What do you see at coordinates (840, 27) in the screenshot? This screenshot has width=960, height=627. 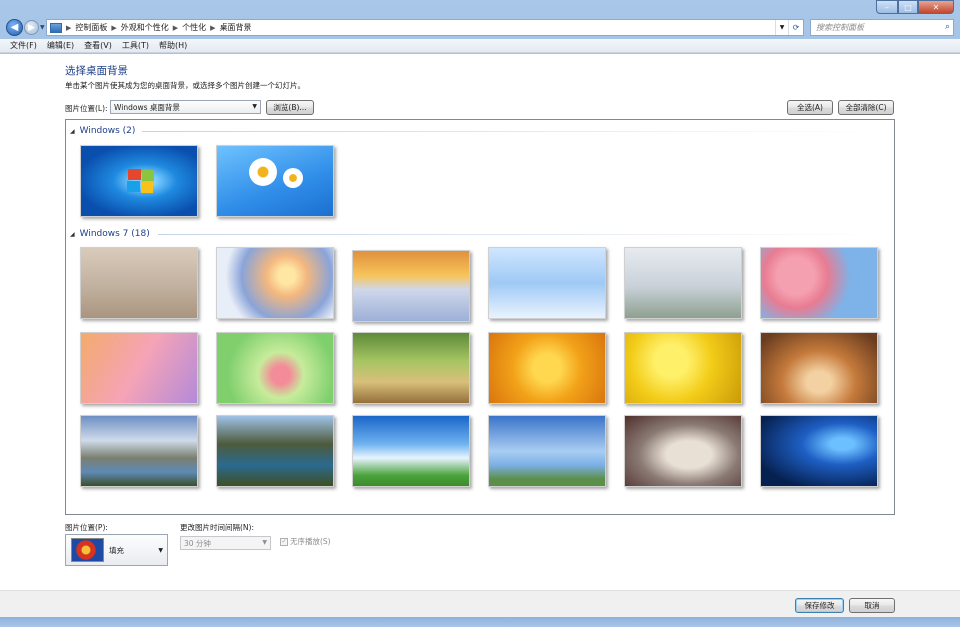 I see `search-placeholder: 搜索控制面板` at bounding box center [840, 27].